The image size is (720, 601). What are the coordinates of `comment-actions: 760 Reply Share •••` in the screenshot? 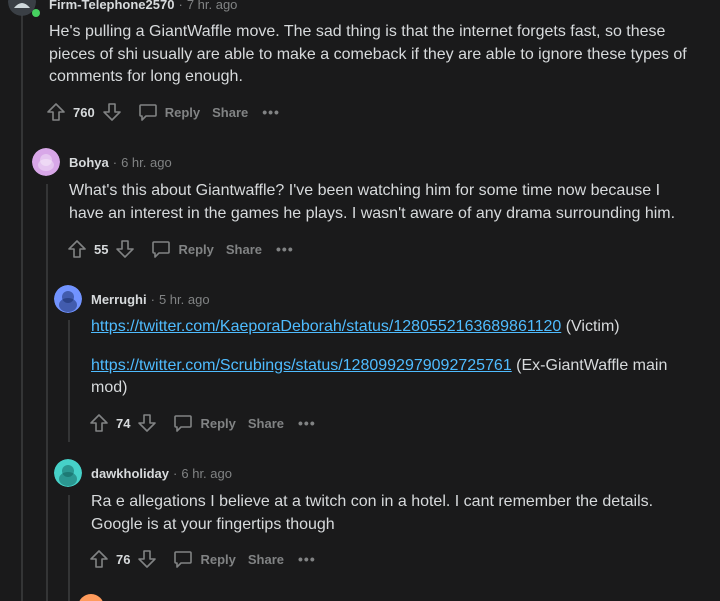 It's located at (162, 112).